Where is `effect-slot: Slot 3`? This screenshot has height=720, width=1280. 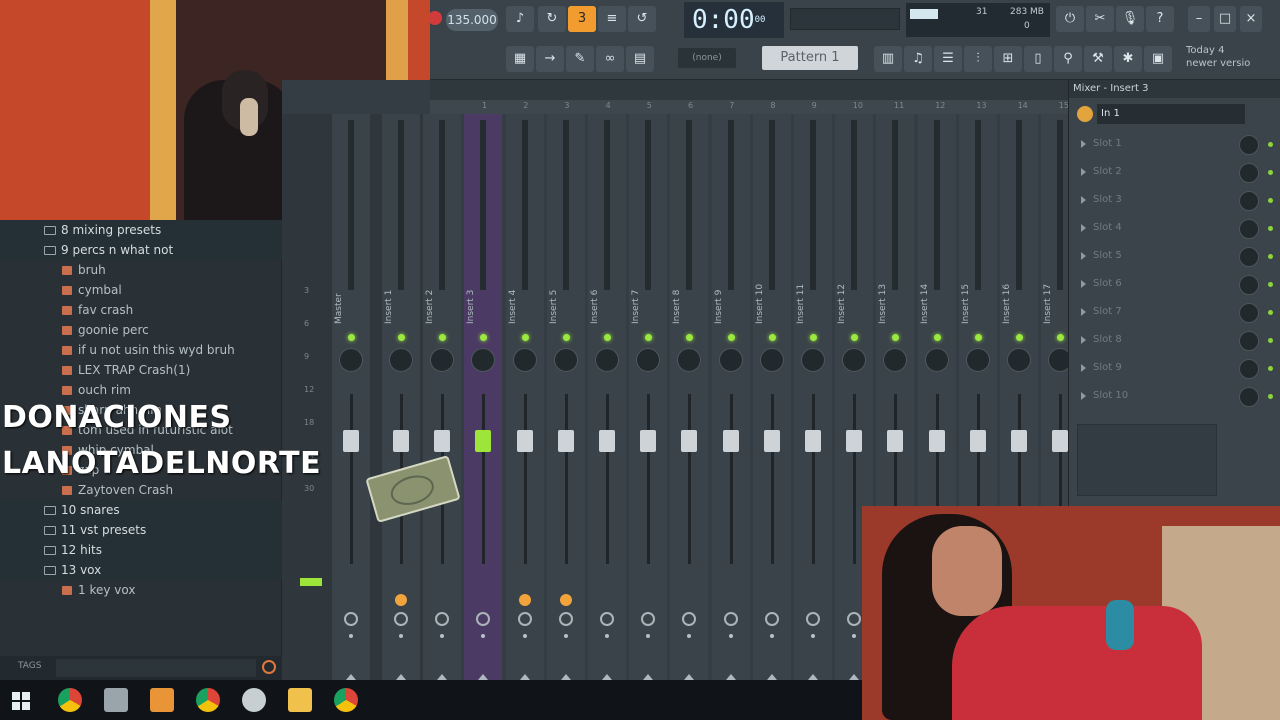
effect-slot: Slot 3 is located at coordinates (1175, 201).